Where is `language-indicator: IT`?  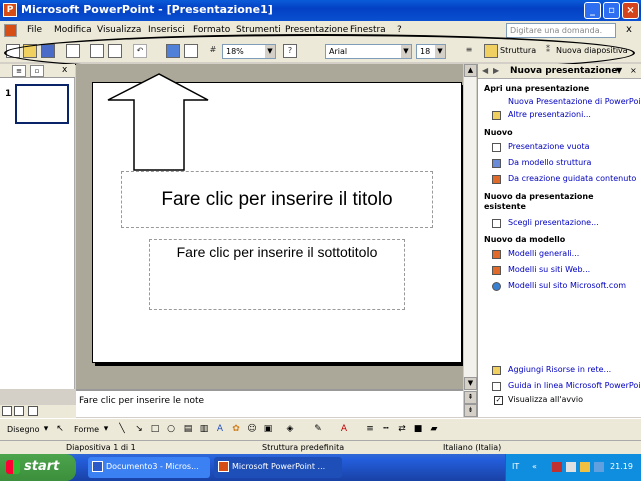 language-indicator: IT is located at coordinates (515, 466).